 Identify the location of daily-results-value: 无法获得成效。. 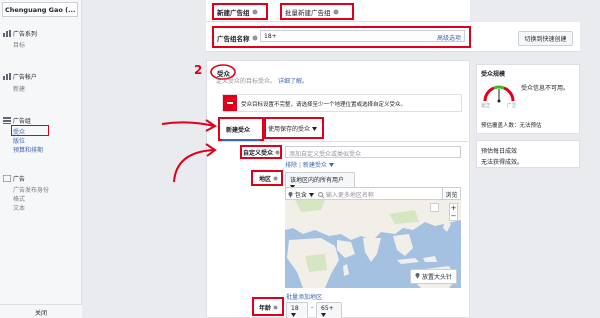
(502, 162).